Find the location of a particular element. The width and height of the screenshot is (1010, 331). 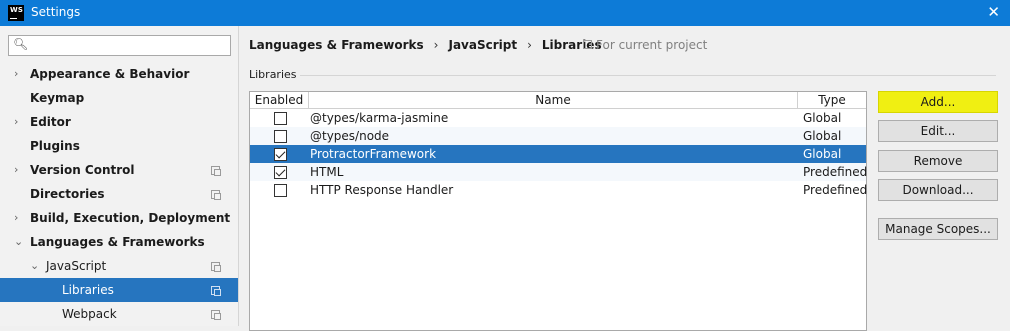

table-row: HTML Predefined is located at coordinates (559, 172).